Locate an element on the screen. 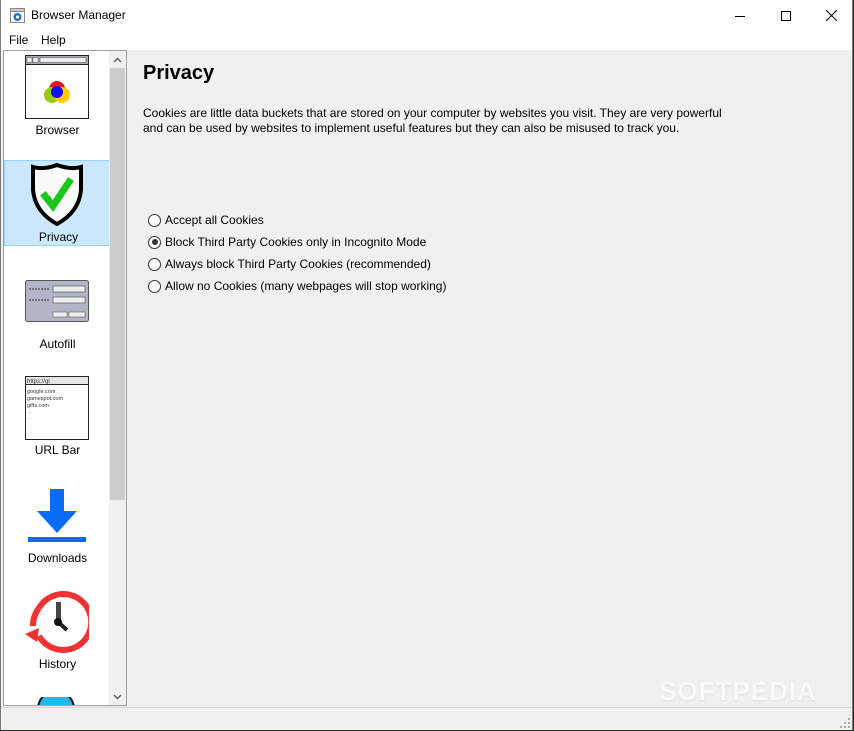  sidebar-item-label: Autofill is located at coordinates (57, 344).